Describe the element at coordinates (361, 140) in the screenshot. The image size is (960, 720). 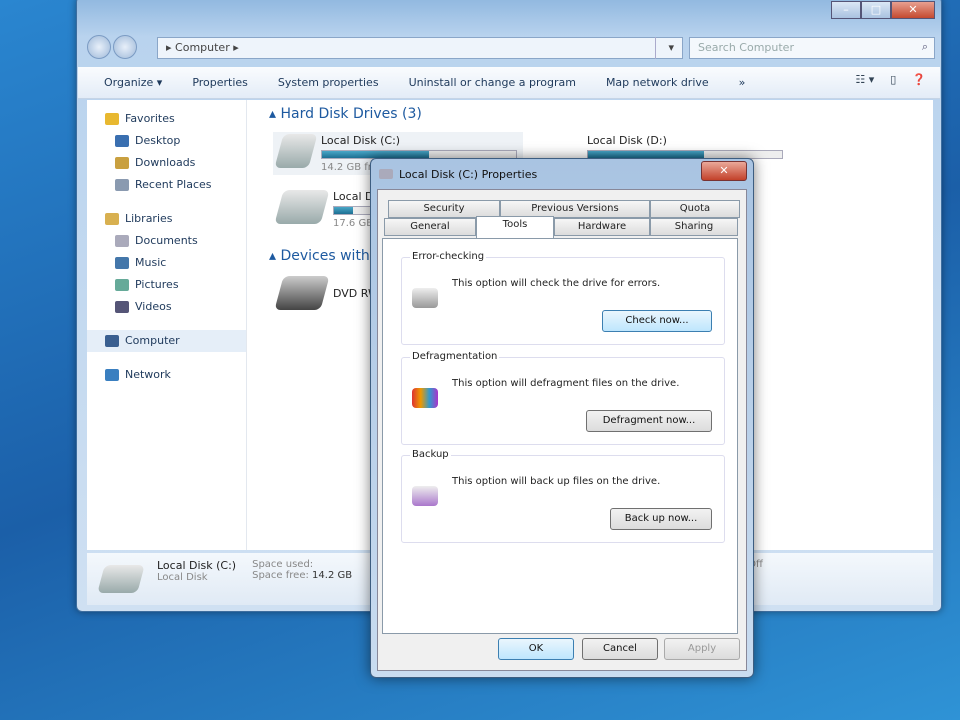
I see `drive-name: Local Disk (C:)` at that location.